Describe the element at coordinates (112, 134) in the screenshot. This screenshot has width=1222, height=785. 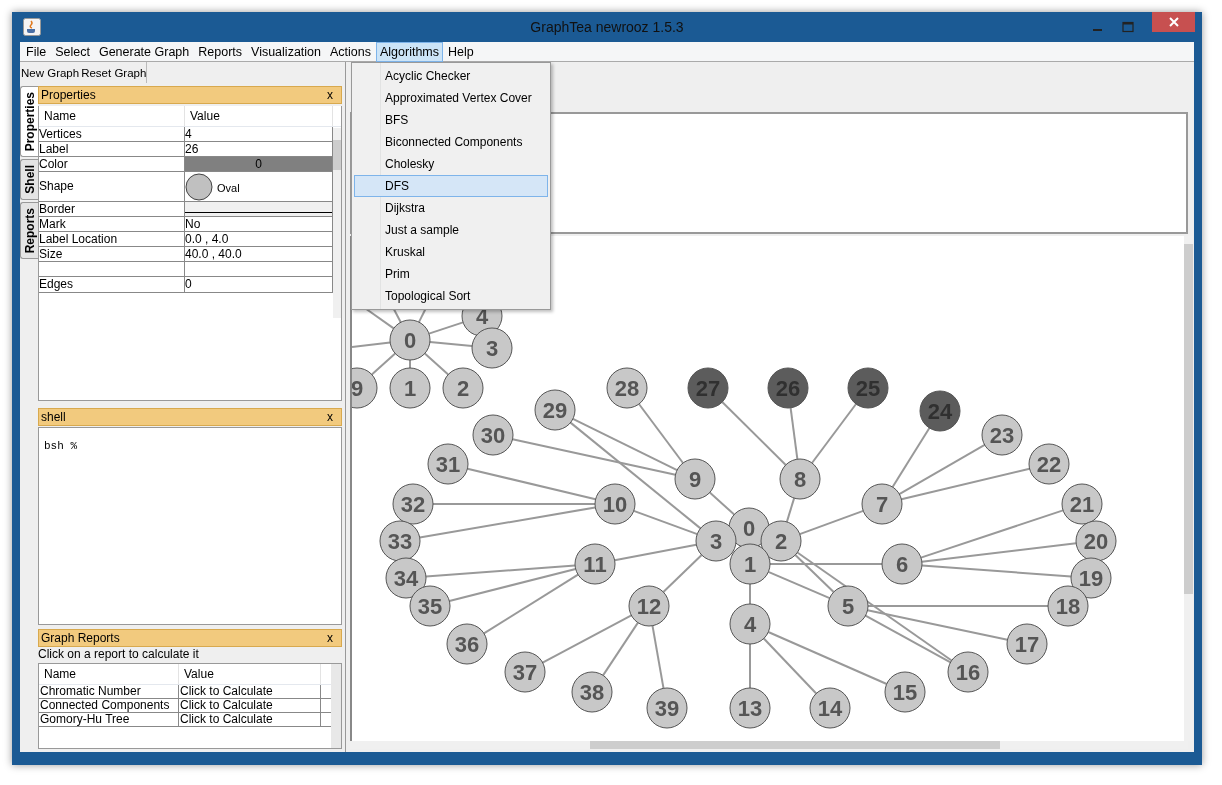
I see `table-cell: Vertices` at that location.